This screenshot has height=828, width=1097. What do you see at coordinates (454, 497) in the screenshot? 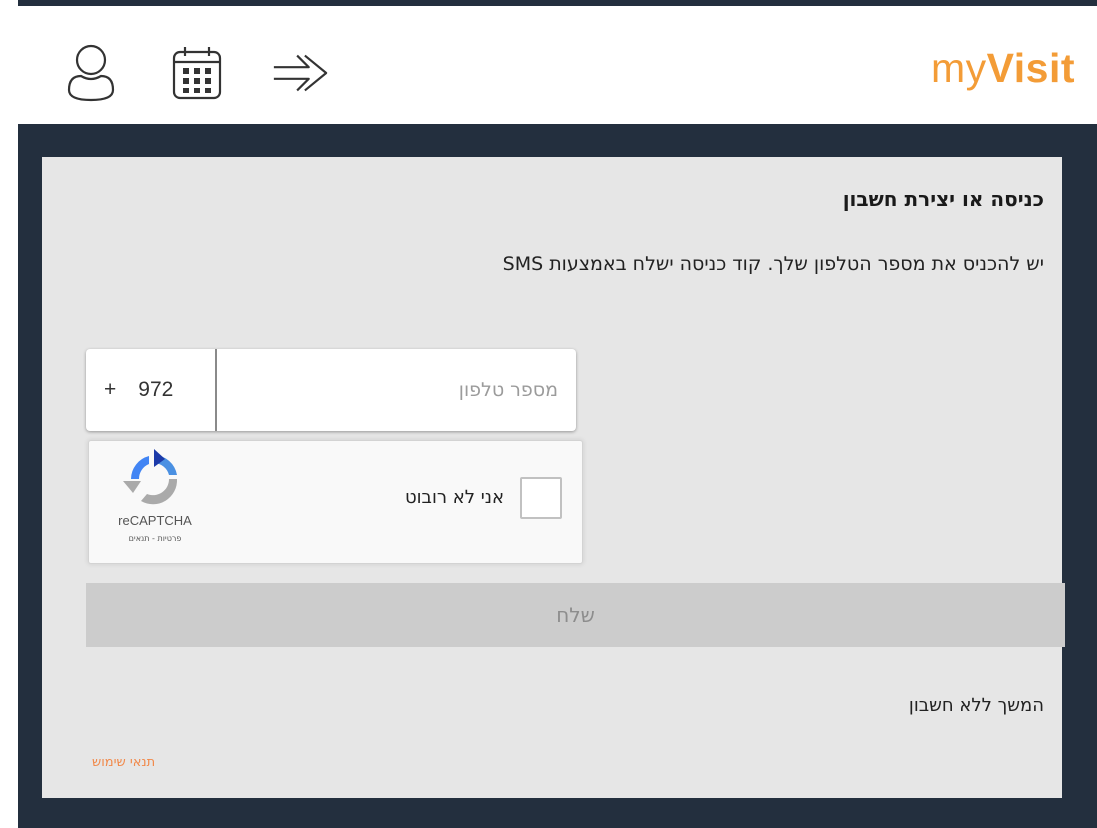
I see `recaptcha-label: אני לא רובוט` at bounding box center [454, 497].